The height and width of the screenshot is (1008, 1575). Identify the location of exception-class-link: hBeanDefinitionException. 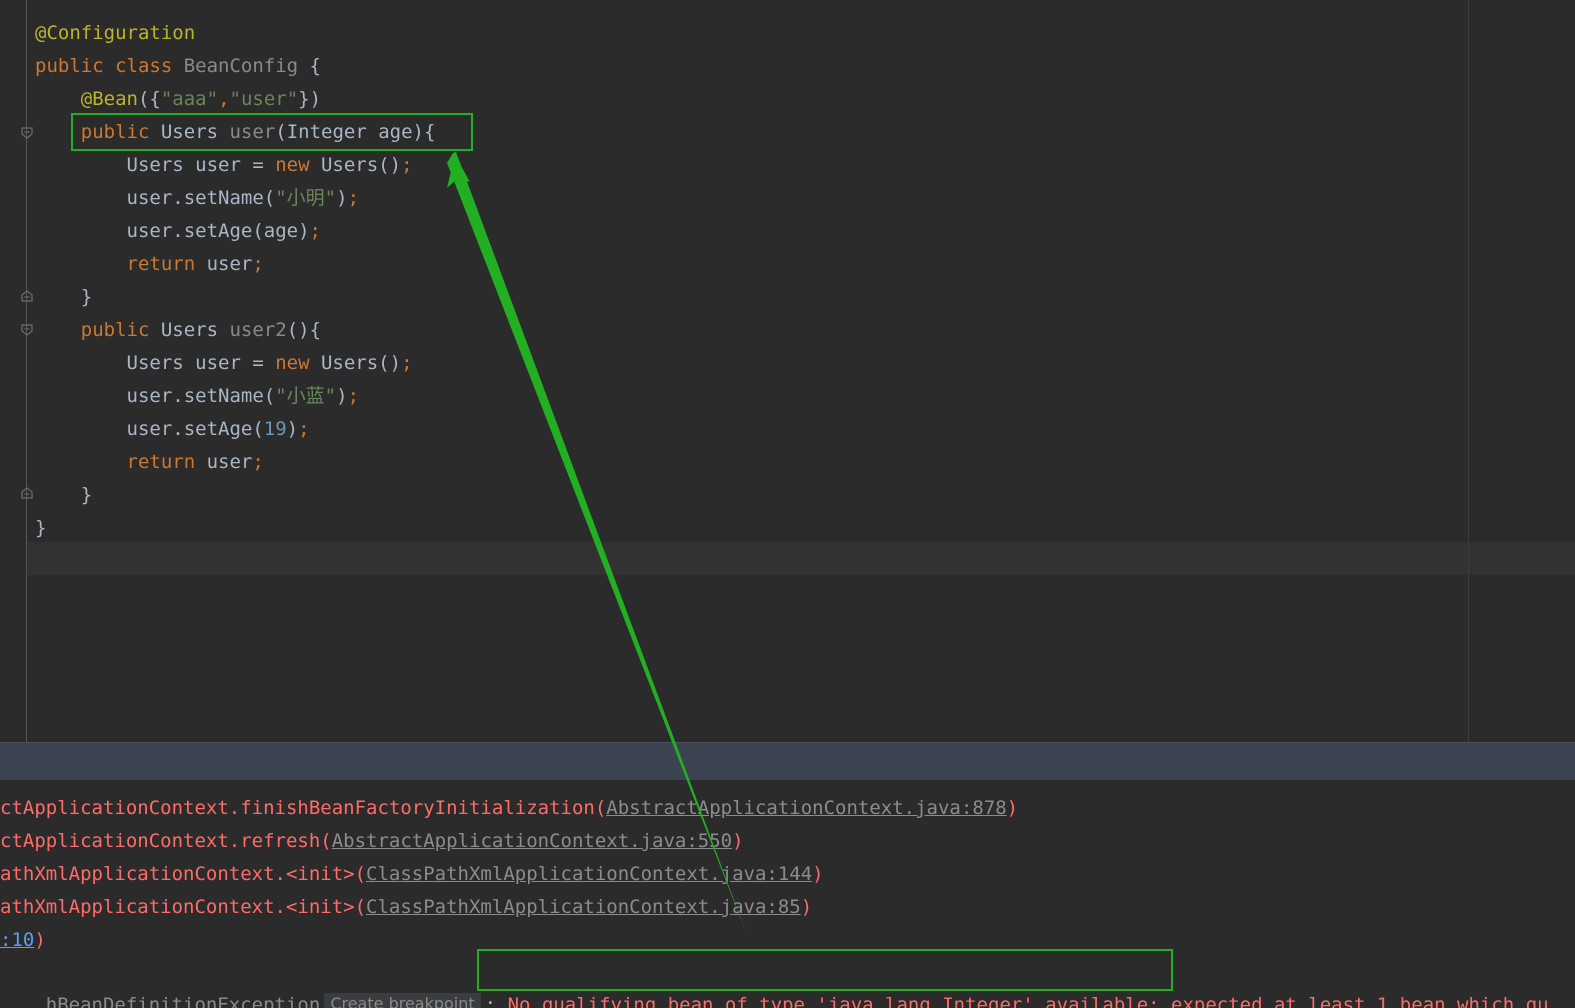
(183, 1001).